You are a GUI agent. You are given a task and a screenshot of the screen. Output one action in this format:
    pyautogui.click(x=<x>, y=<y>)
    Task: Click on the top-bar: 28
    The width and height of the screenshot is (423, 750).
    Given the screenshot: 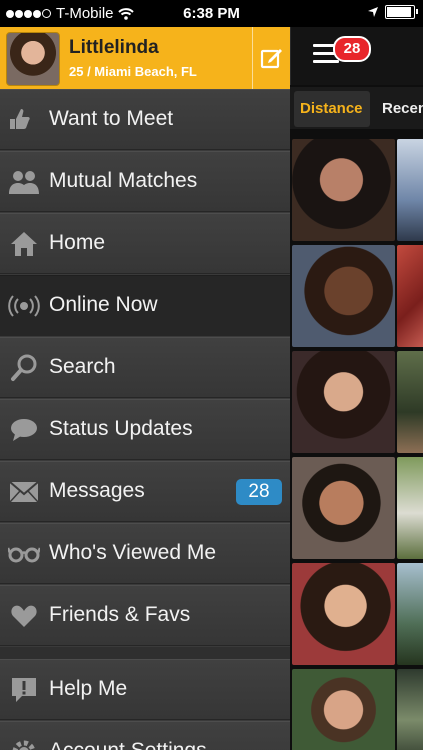 What is the action you would take?
    pyautogui.click(x=356, y=56)
    